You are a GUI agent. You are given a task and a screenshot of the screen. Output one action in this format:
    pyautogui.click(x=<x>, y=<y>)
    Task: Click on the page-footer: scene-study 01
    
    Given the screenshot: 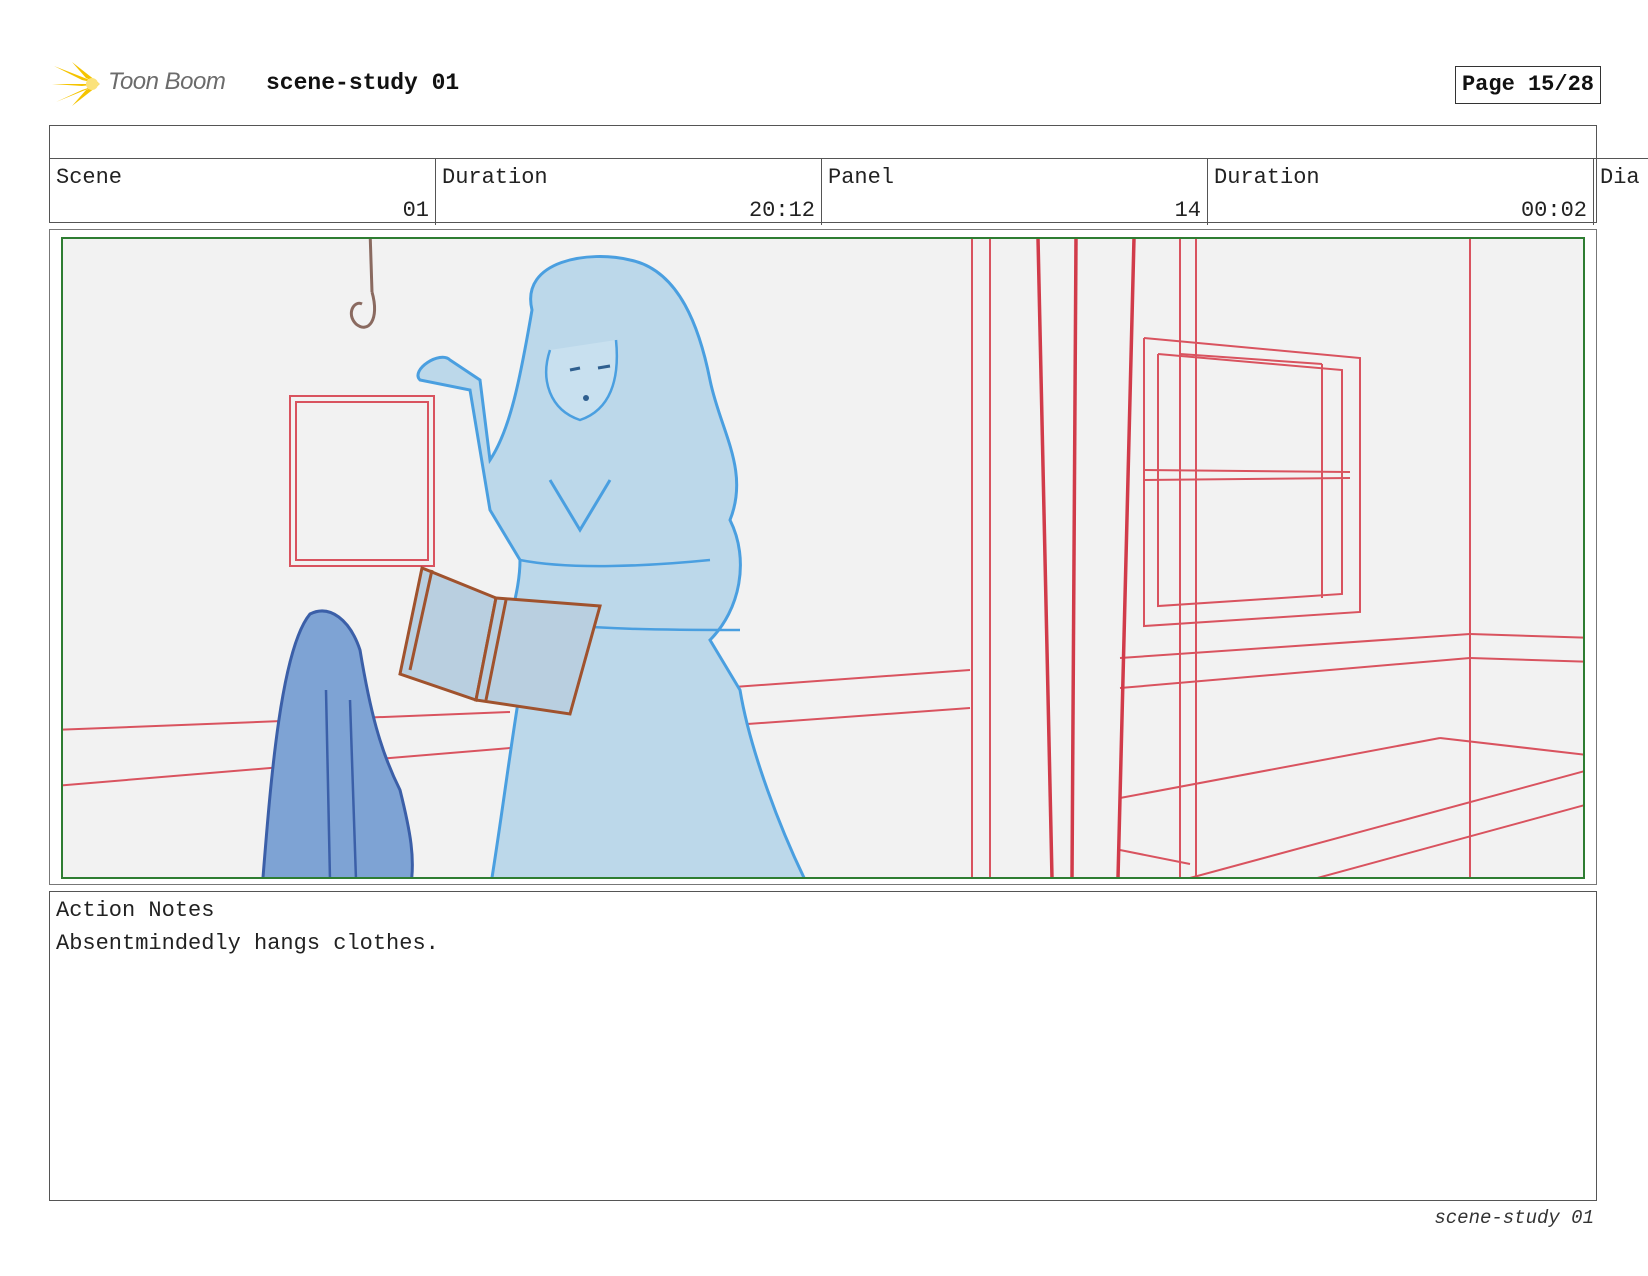 What is the action you would take?
    pyautogui.click(x=1514, y=1218)
    